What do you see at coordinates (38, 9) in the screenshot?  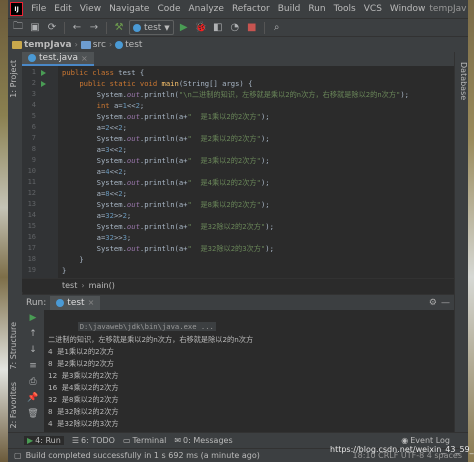 I see `menu-file: File` at bounding box center [38, 9].